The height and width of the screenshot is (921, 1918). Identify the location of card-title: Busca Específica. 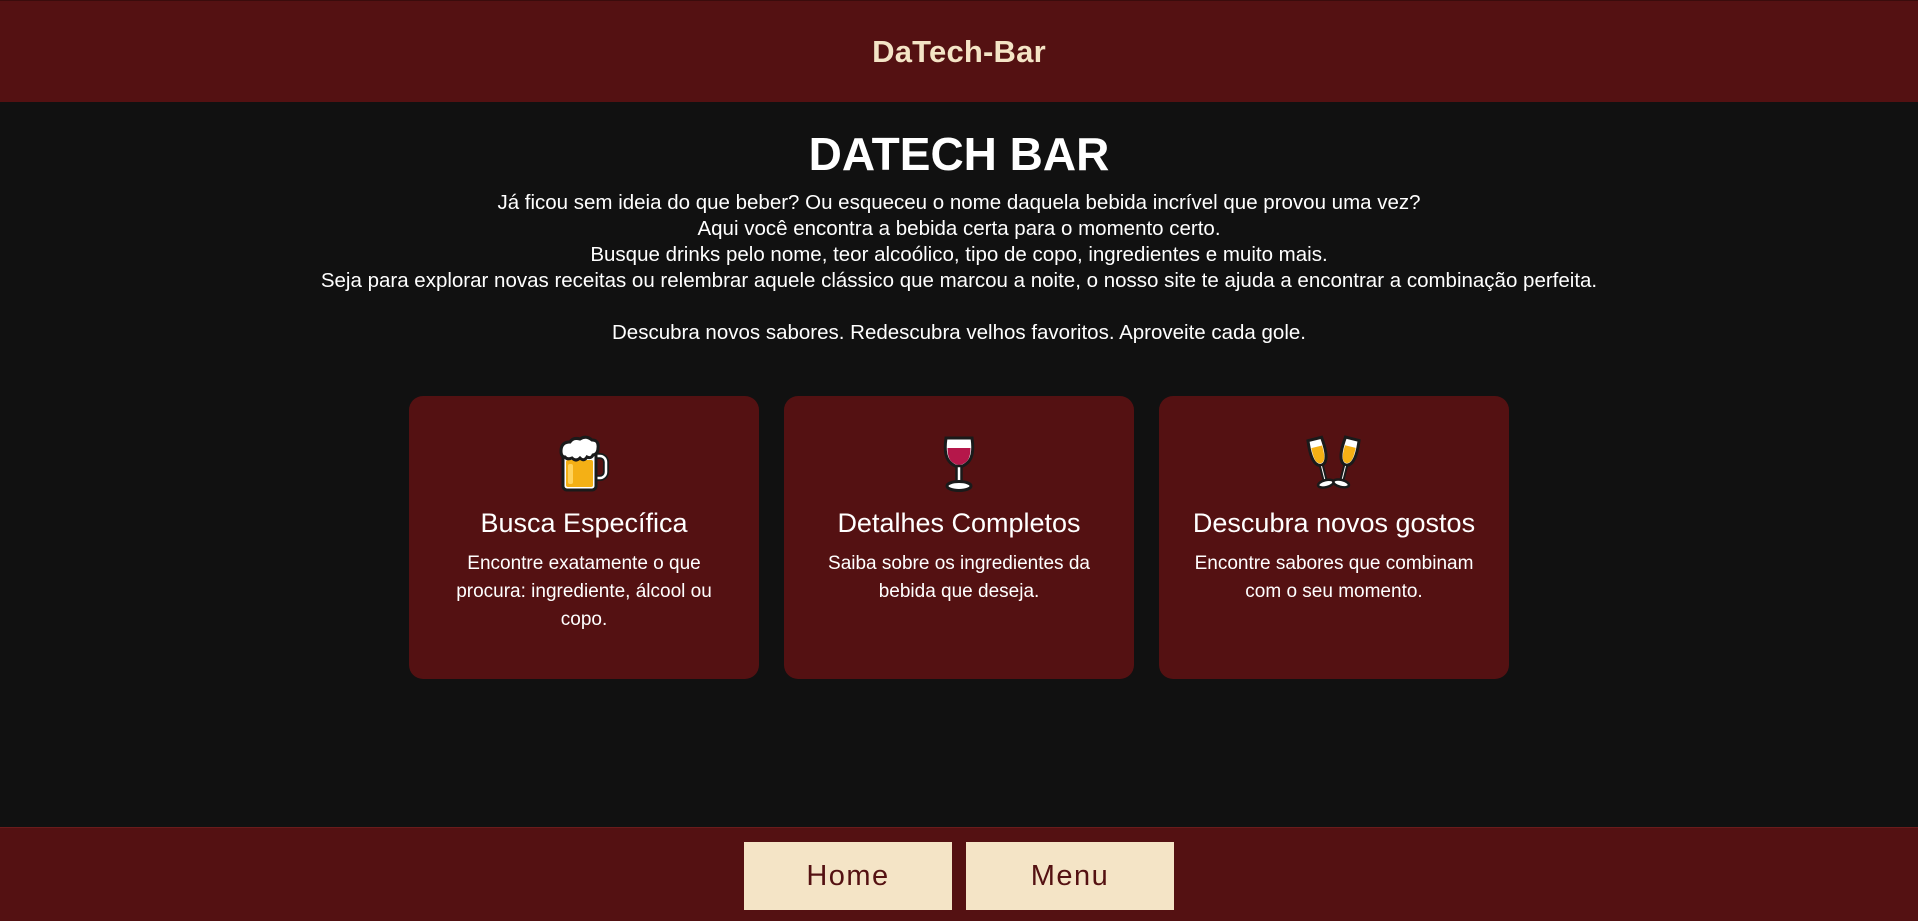
(584, 523).